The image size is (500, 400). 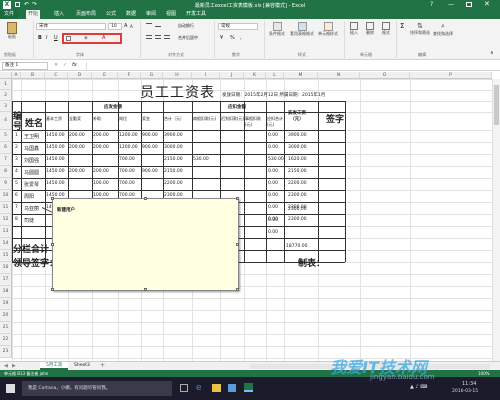 I want to click on collapse-ribbon-icon: ∧, so click(x=492, y=53).